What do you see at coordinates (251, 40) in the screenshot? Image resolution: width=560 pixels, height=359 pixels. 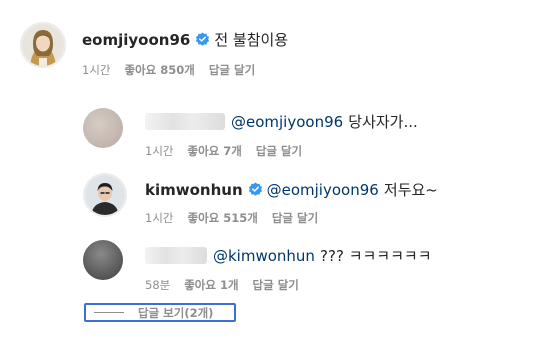 I see `comment-text: 전 불참이용` at bounding box center [251, 40].